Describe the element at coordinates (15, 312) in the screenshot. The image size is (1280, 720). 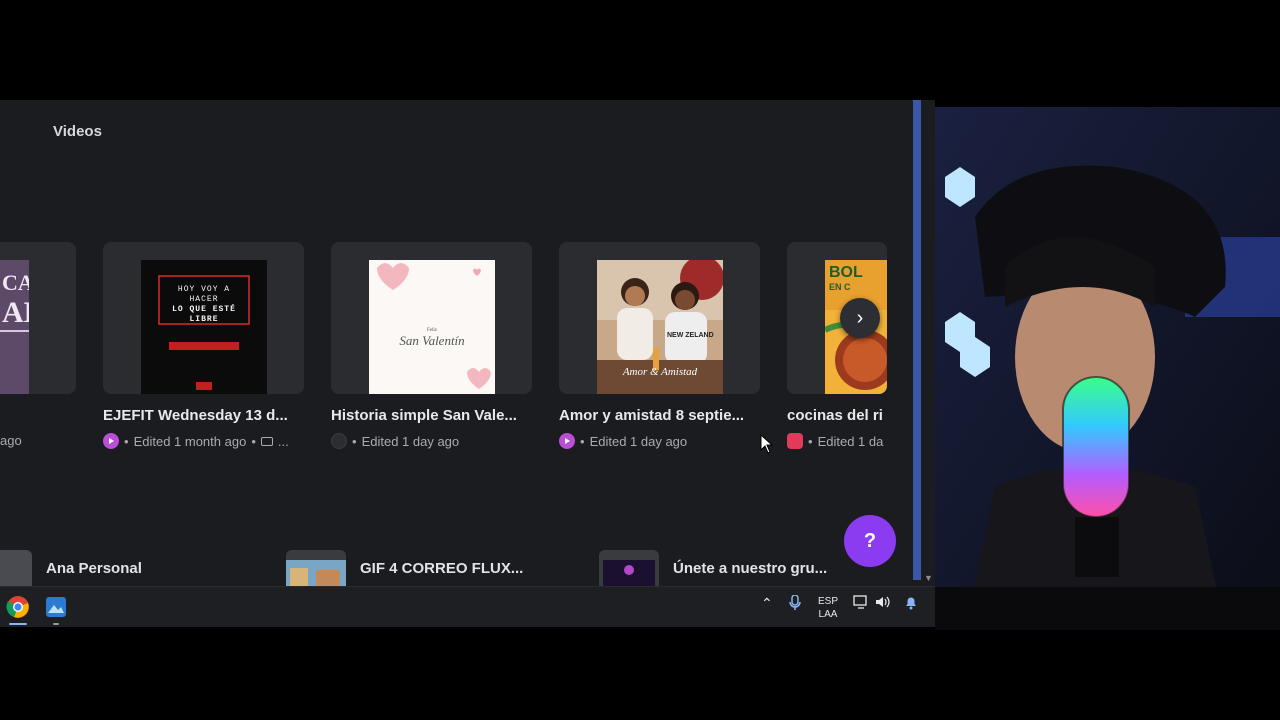
I see `svg-text: AL` at that location.